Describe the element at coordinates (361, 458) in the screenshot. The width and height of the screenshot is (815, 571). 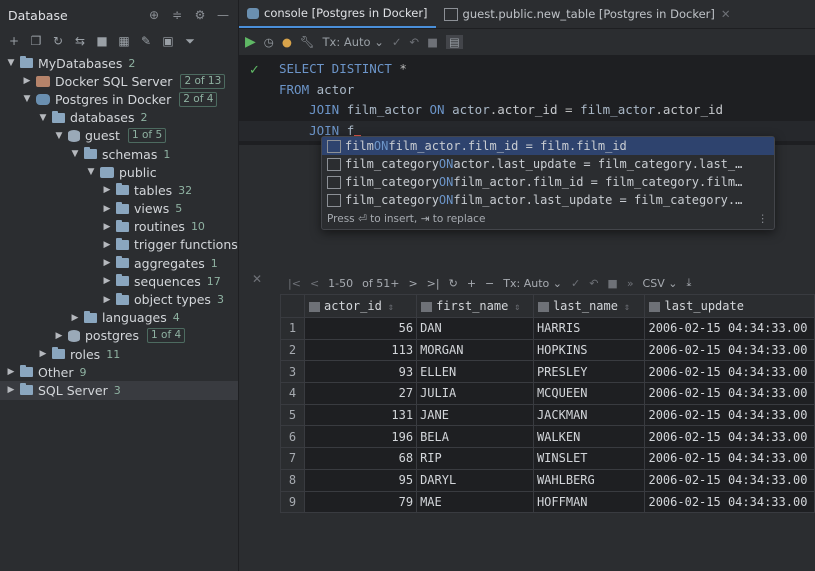
I see `table-cell: 68` at that location.